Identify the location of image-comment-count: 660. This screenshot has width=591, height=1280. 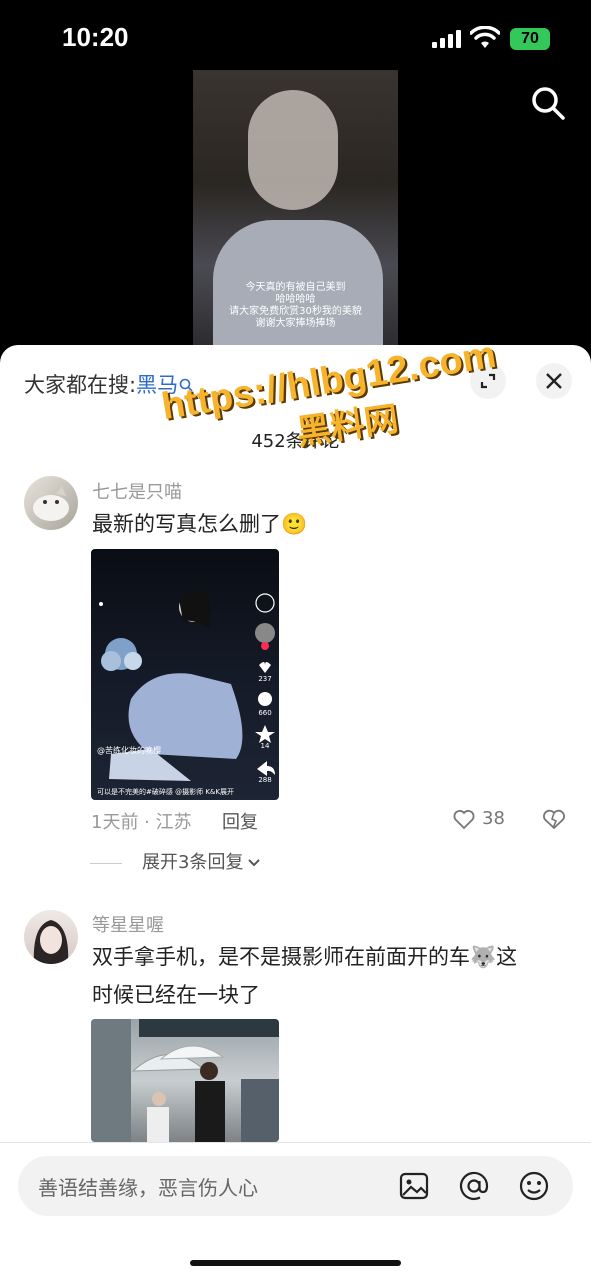
(265, 713).